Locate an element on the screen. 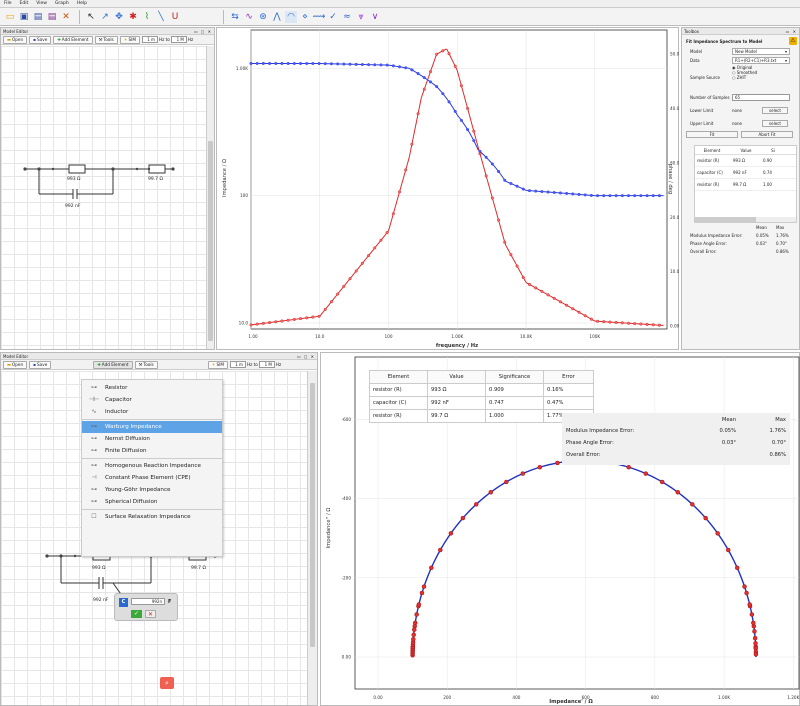  bode-y2-axis-label: -phase / deg is located at coordinates (670, 178).